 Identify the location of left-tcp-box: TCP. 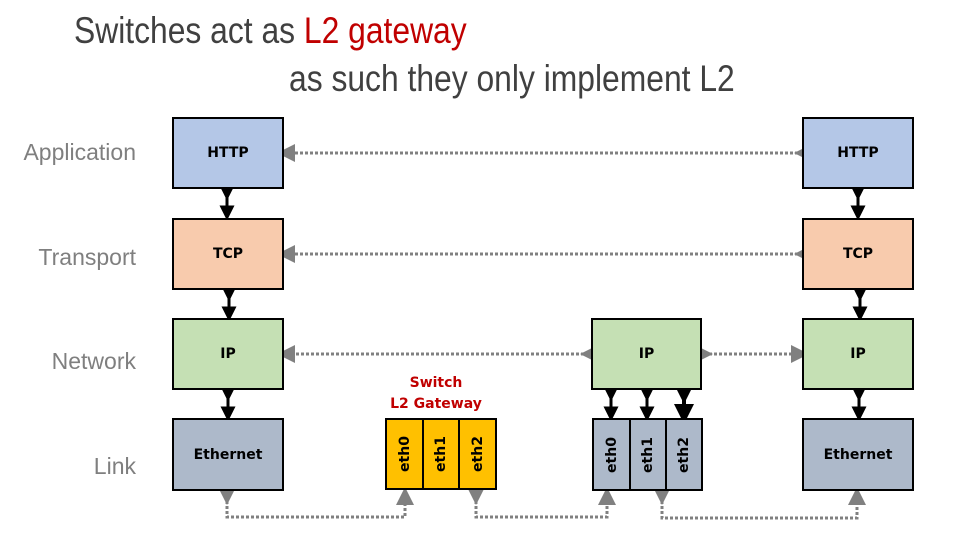
(228, 254).